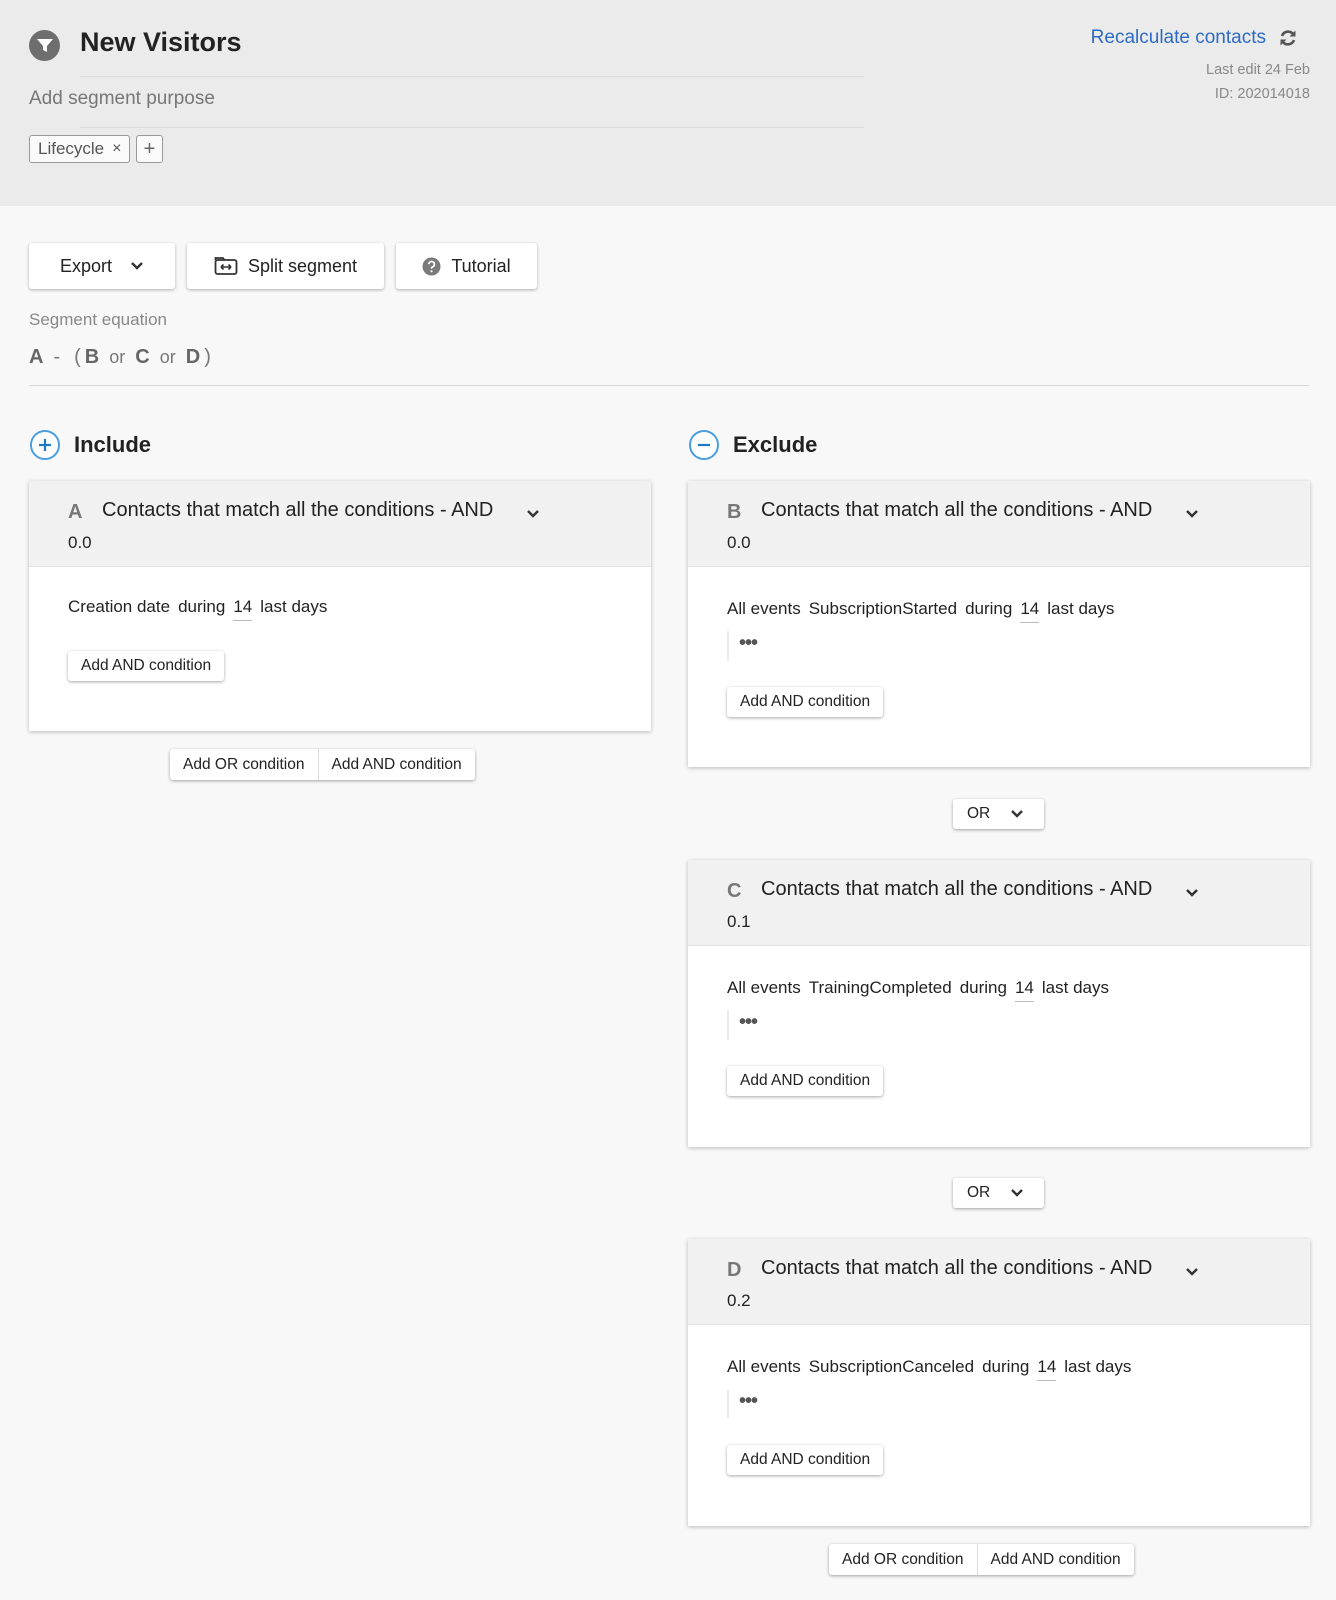  What do you see at coordinates (226, 266) in the screenshot?
I see `split-icon` at bounding box center [226, 266].